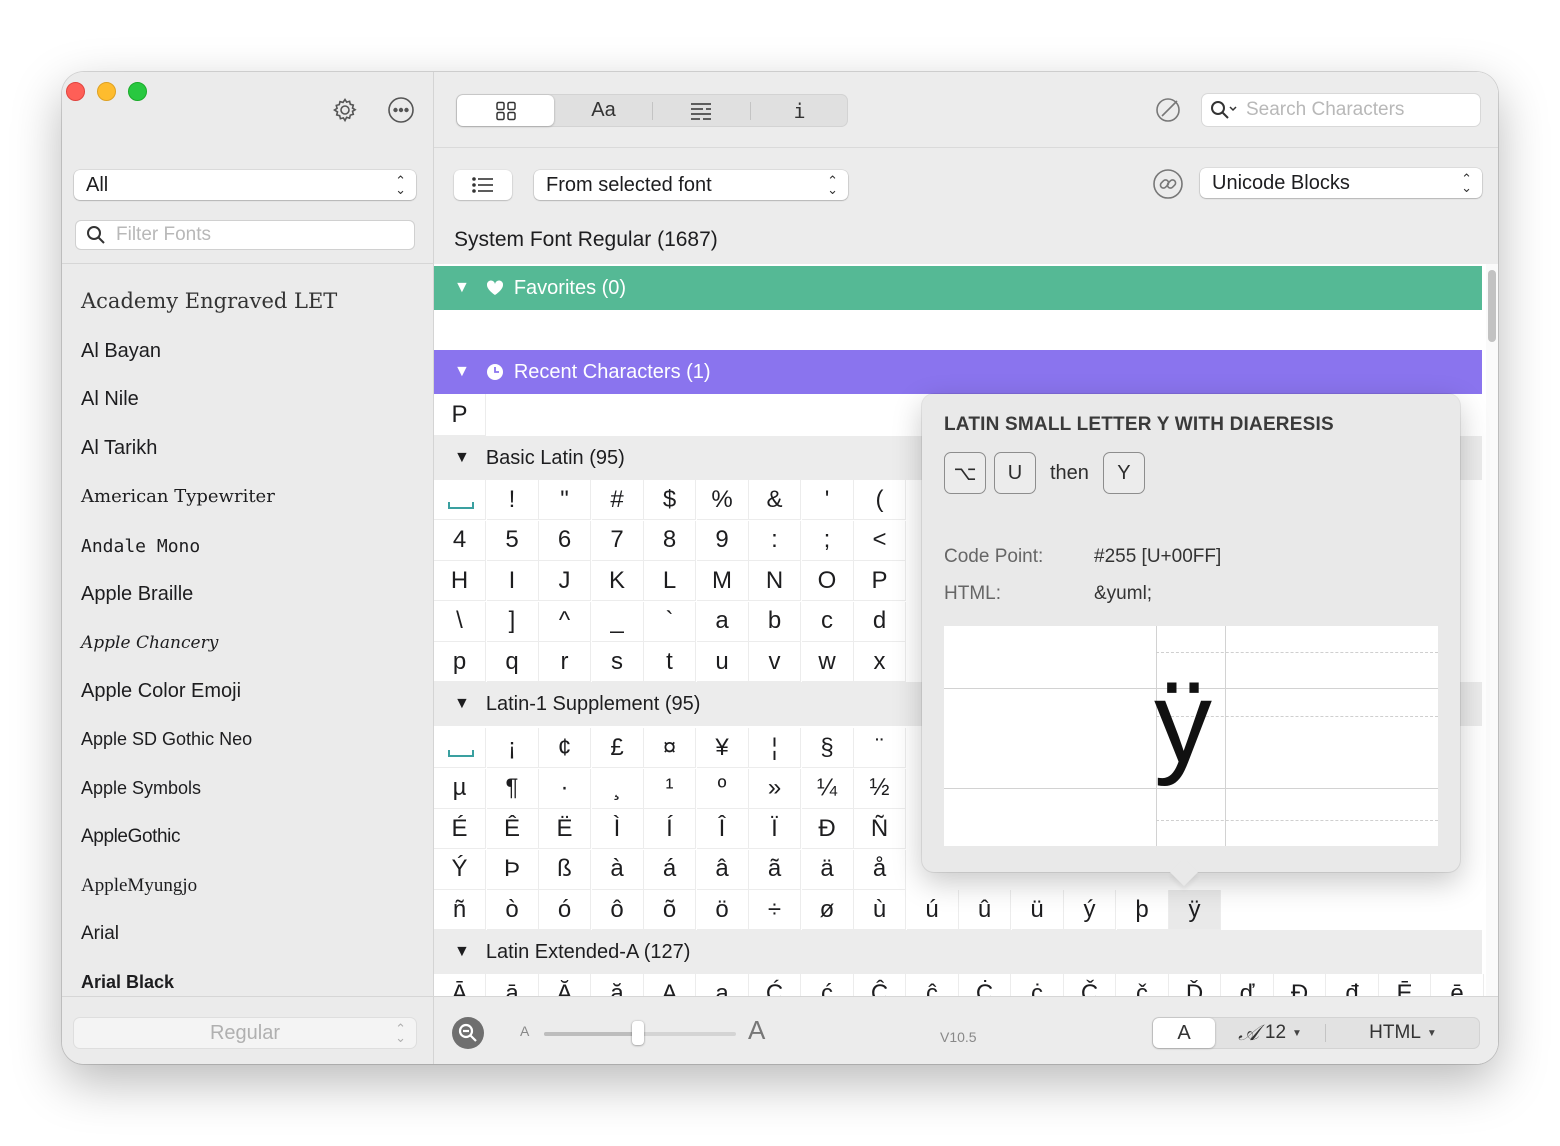 Image resolution: width=1560 pixels, height=1146 pixels. I want to click on more-options-icon, so click(401, 110).